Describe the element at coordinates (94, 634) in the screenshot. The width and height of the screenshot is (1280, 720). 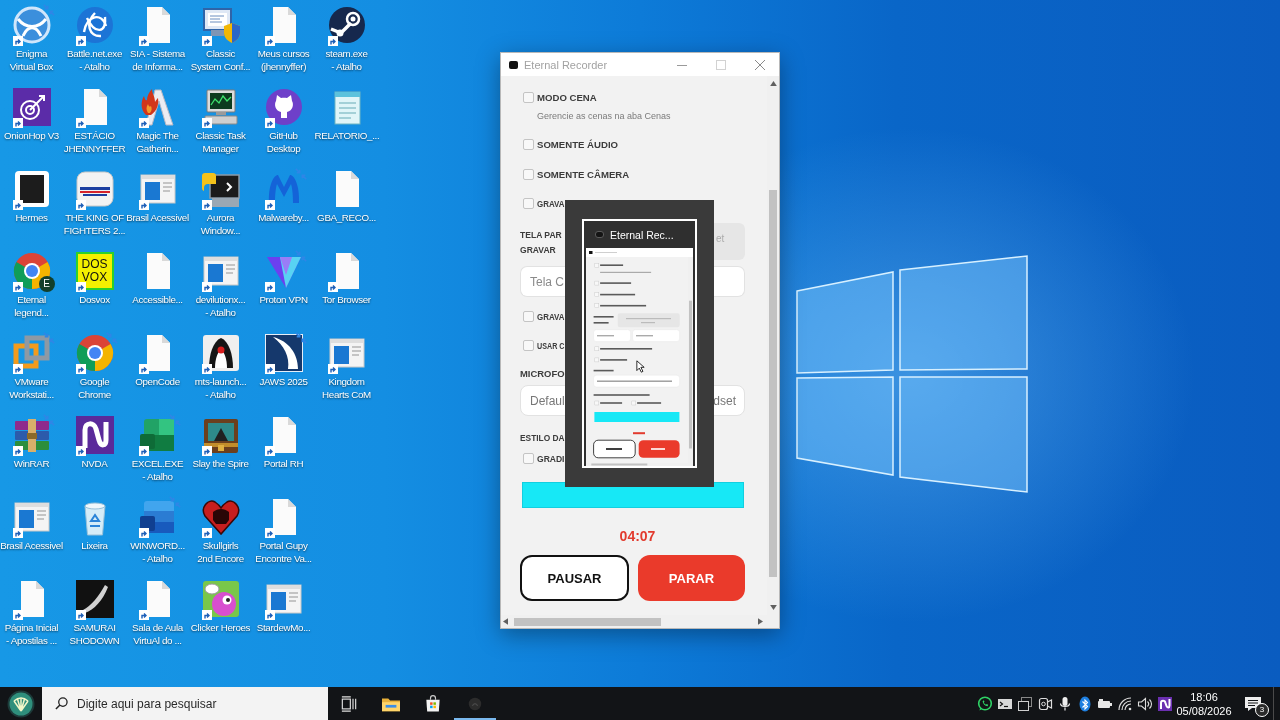
I see `icon-label: SAMURAI SHODOWN` at that location.